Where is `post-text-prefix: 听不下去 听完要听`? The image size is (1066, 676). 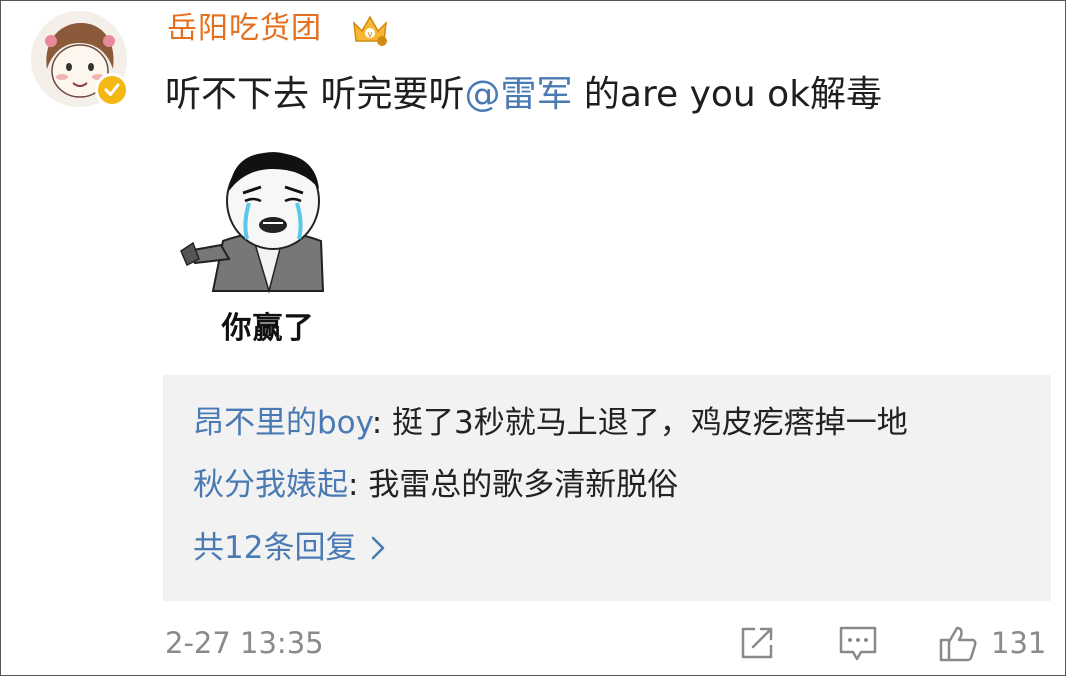 post-text-prefix: 听不下去 听完要听 is located at coordinates (315, 94).